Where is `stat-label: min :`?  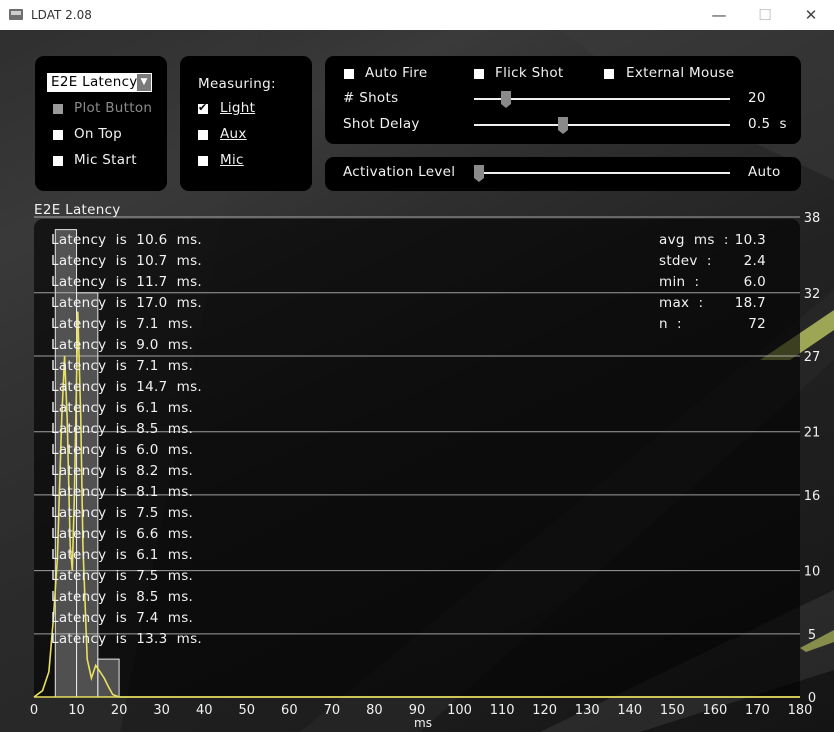 stat-label: min : is located at coordinates (679, 282).